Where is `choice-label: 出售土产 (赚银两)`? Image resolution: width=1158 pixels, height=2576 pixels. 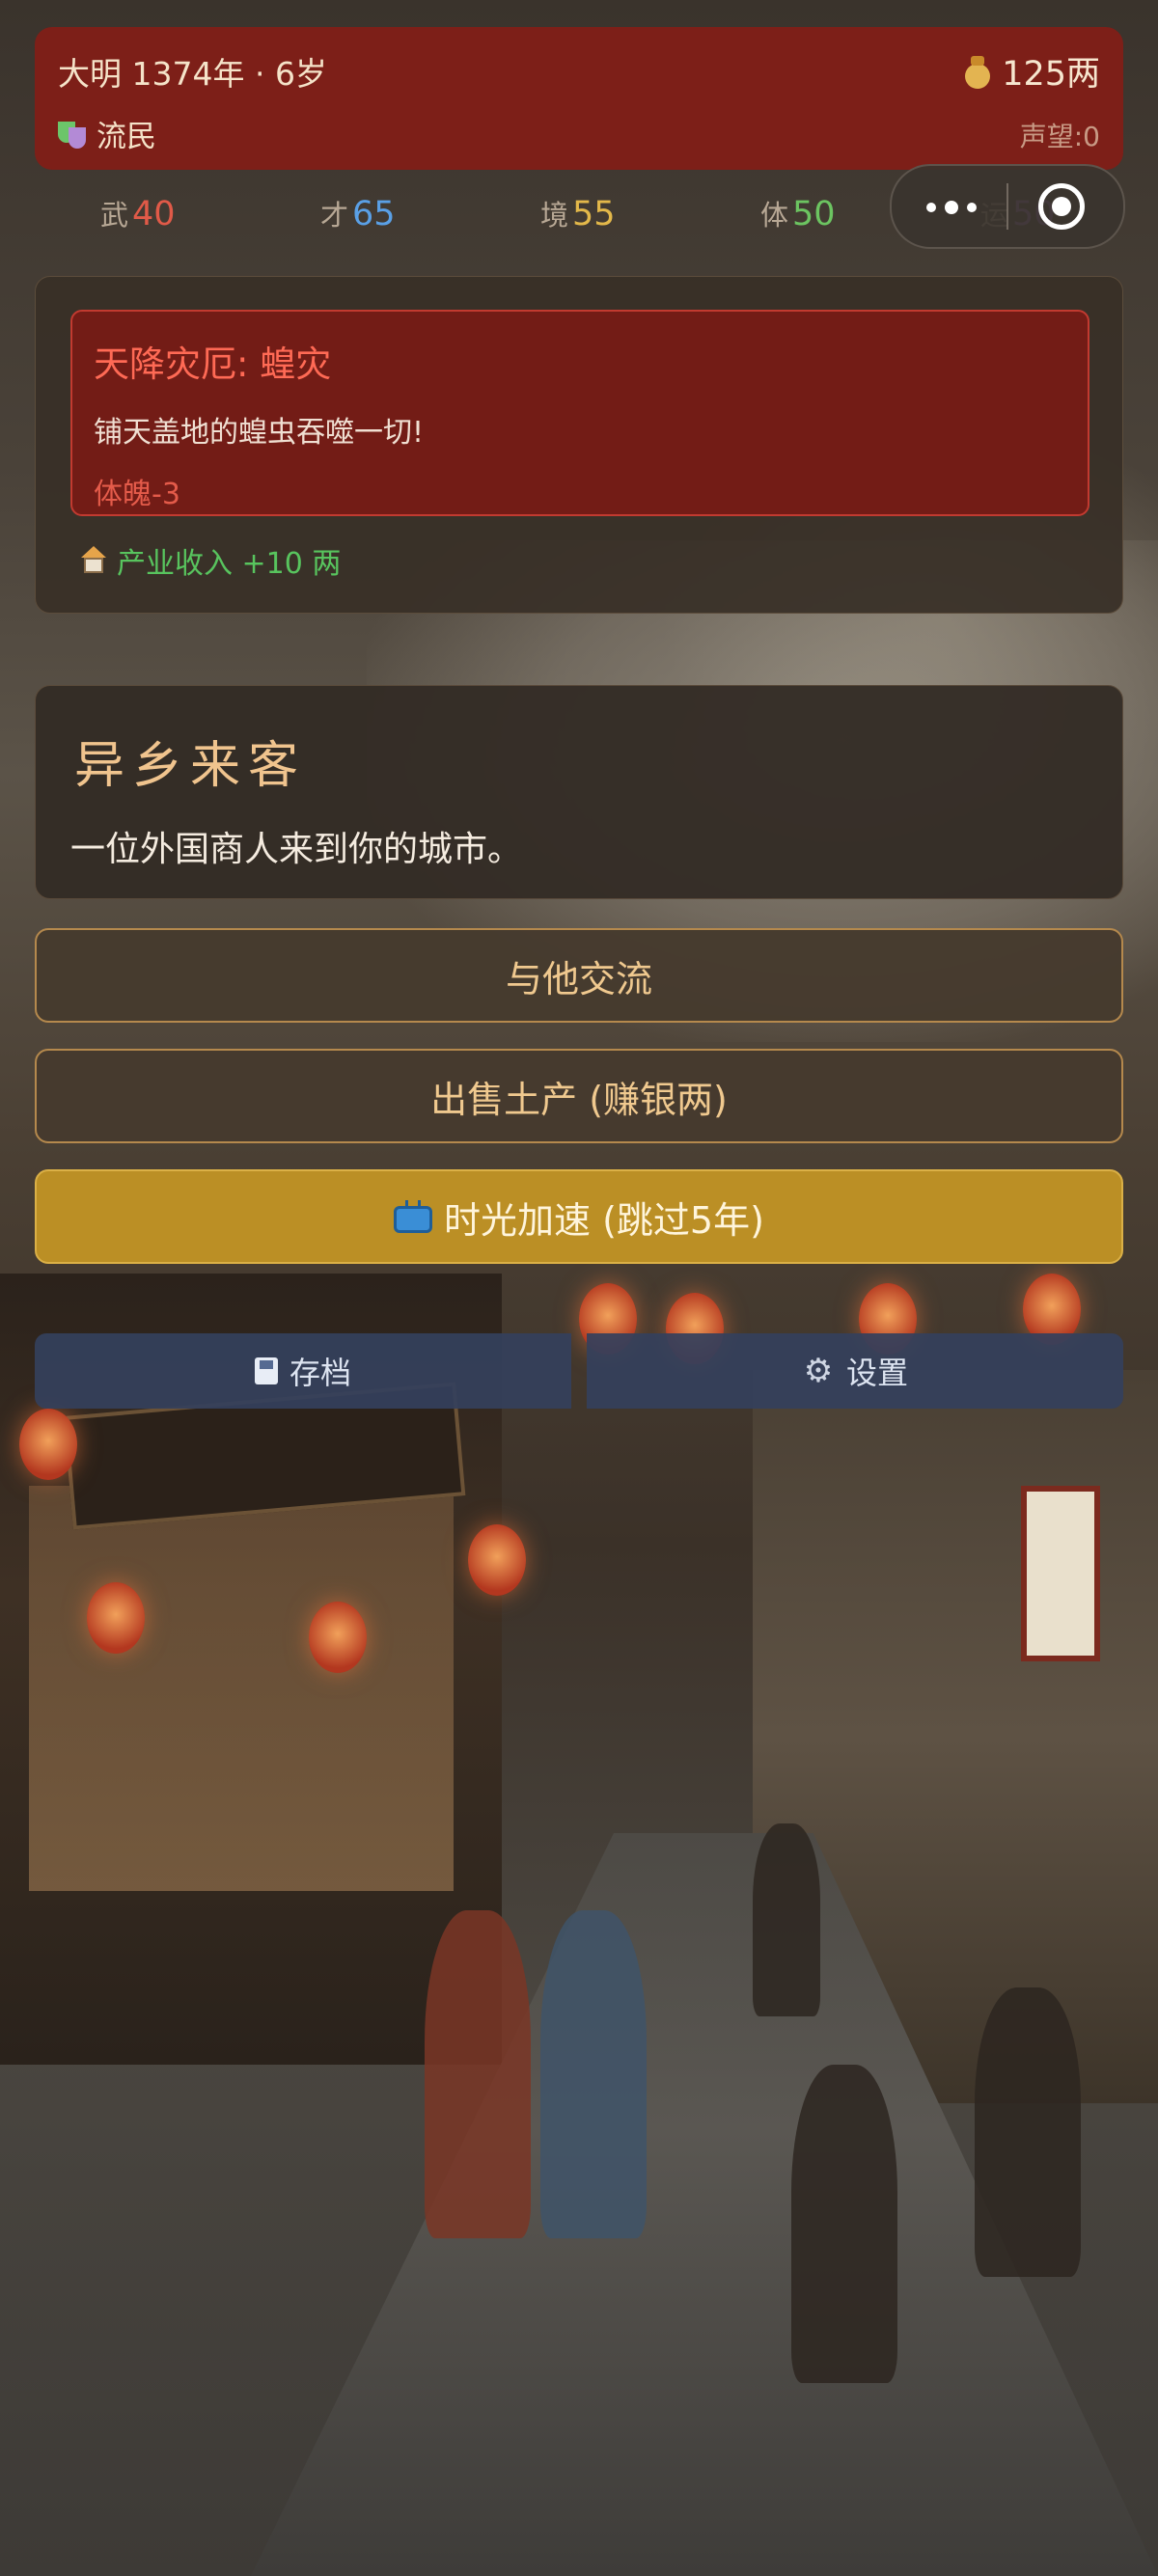
choice-label: 出售土产 (赚银两) is located at coordinates (579, 1100).